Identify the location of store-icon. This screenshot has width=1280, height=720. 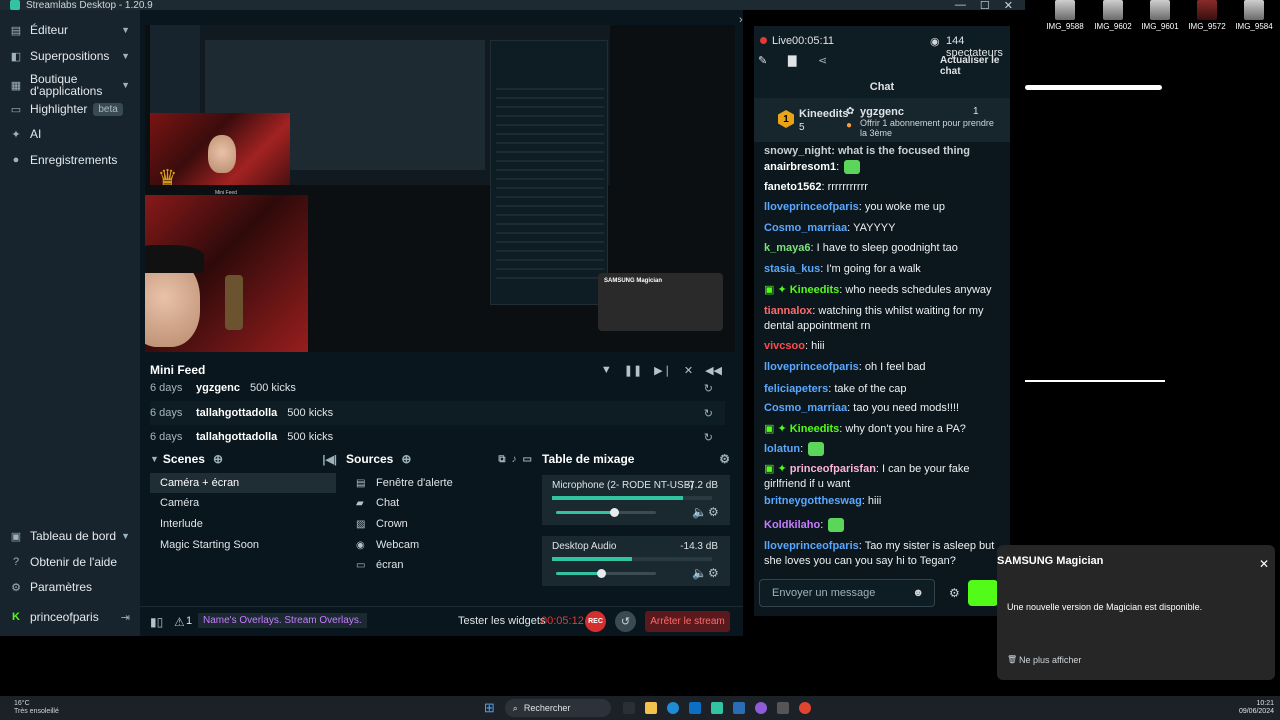
(694, 708).